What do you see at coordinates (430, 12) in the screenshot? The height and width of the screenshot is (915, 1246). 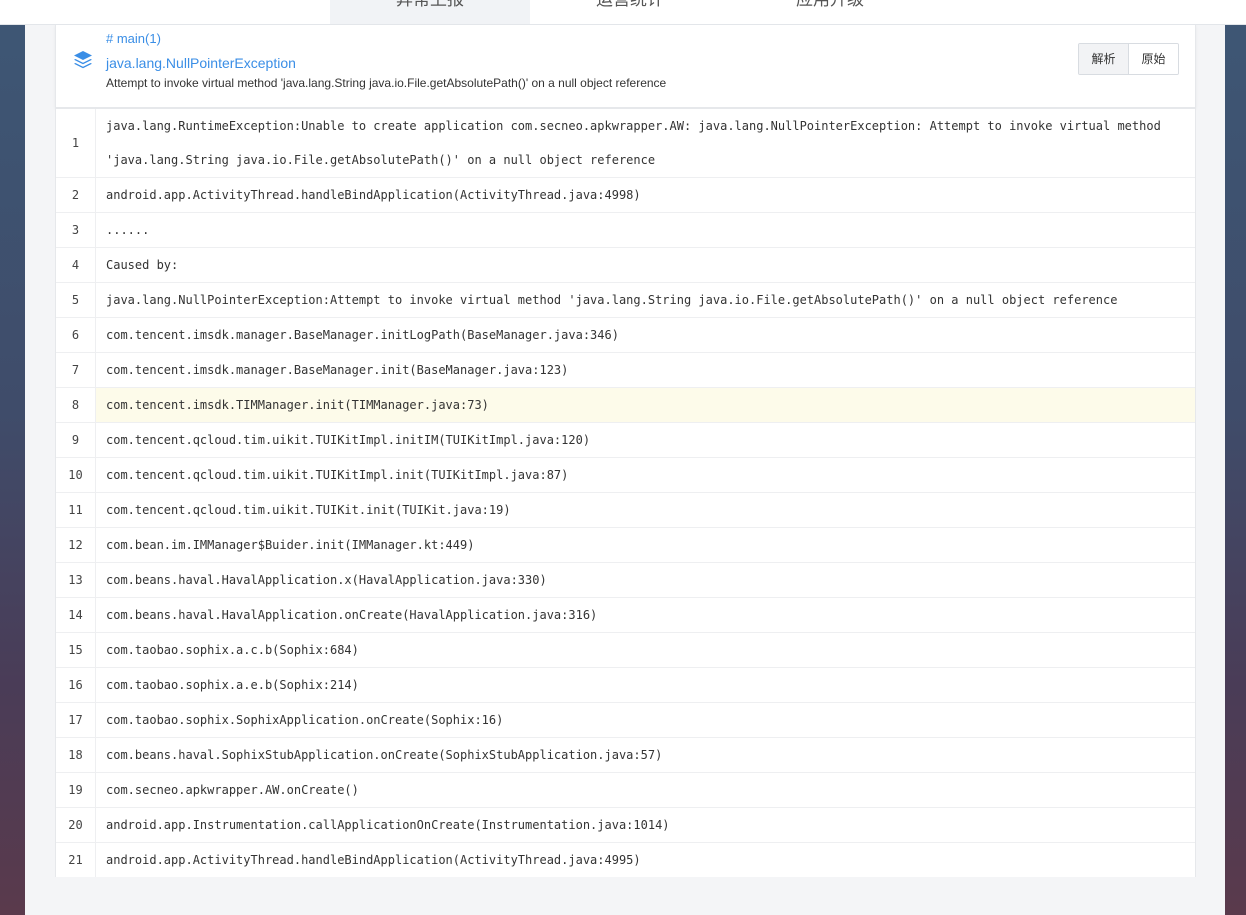 I see `tab-exception-report: 异常上报` at bounding box center [430, 12].